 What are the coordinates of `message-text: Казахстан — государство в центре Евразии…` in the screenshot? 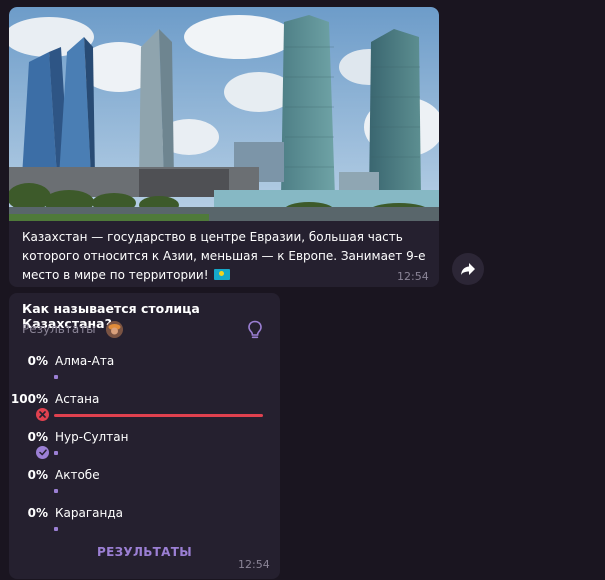 It's located at (224, 256).